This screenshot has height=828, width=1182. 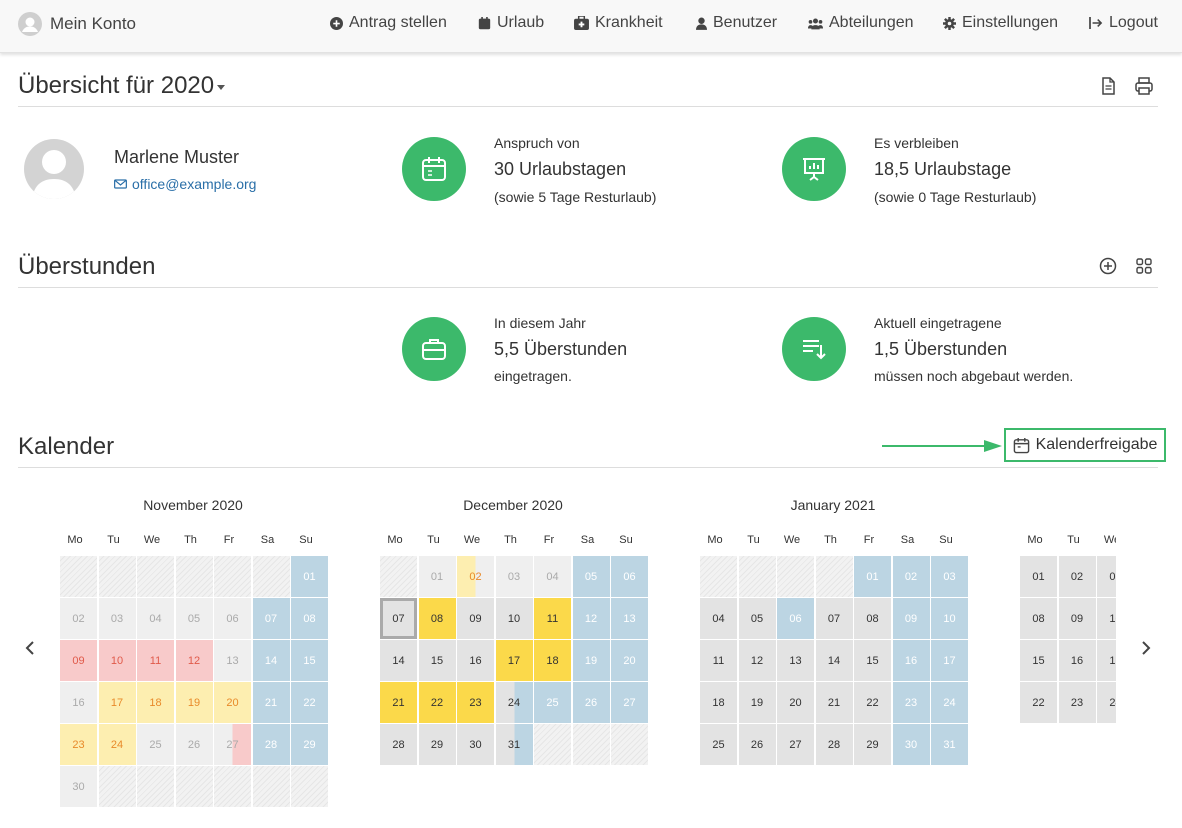 I want to click on calendar-next-button, so click(x=1146, y=648).